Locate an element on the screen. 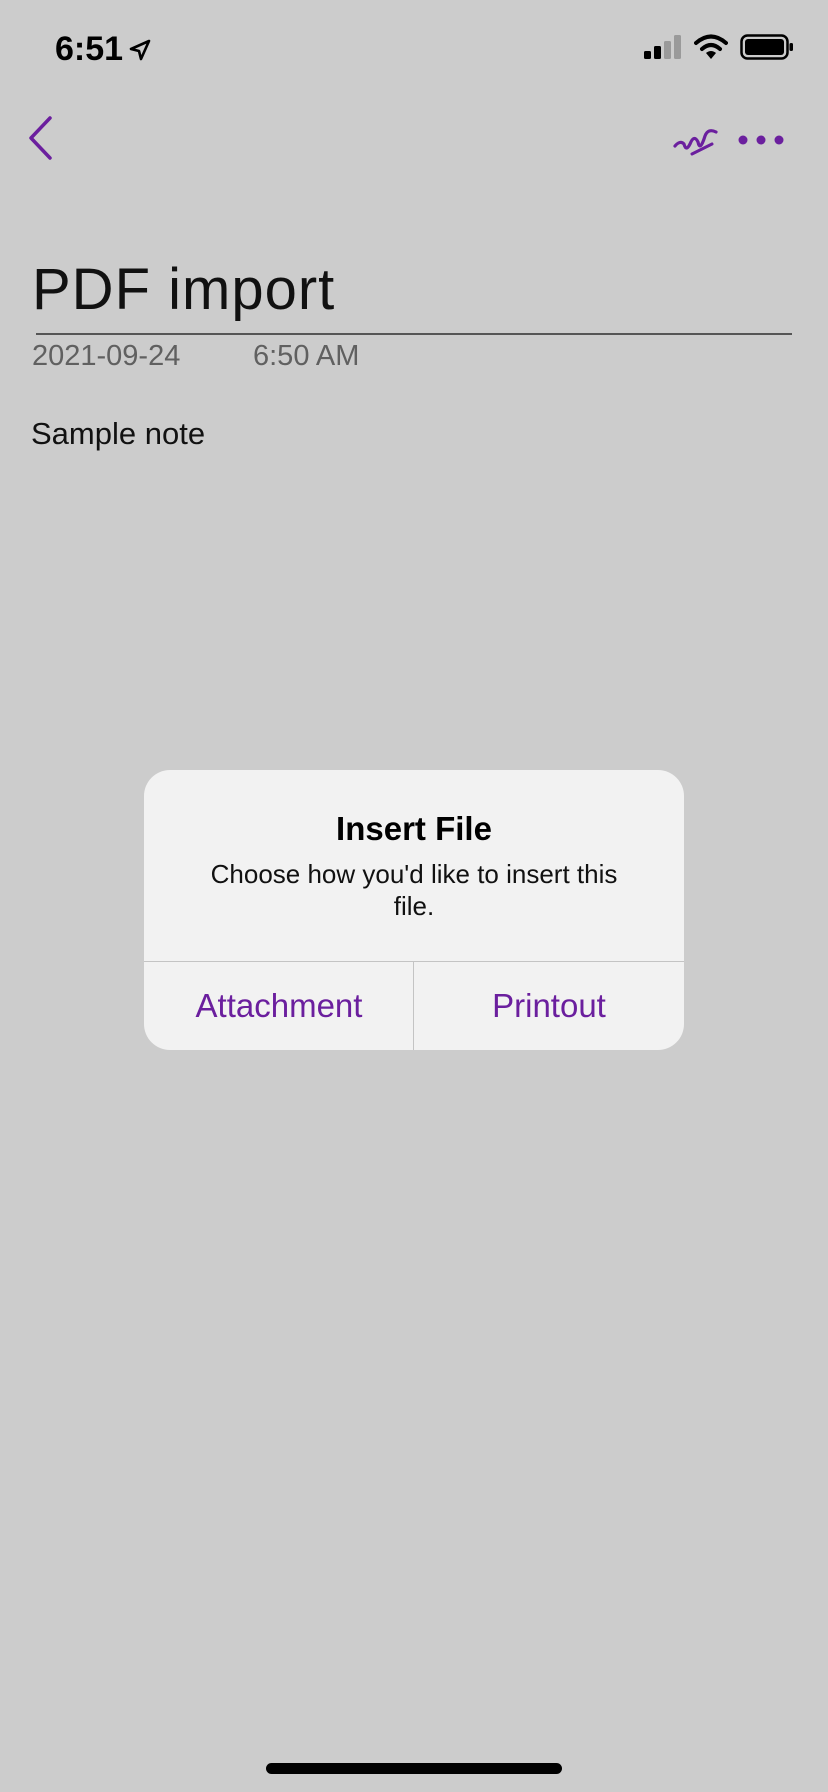 This screenshot has height=1792, width=828. chevron-left-icon is located at coordinates (40, 138).